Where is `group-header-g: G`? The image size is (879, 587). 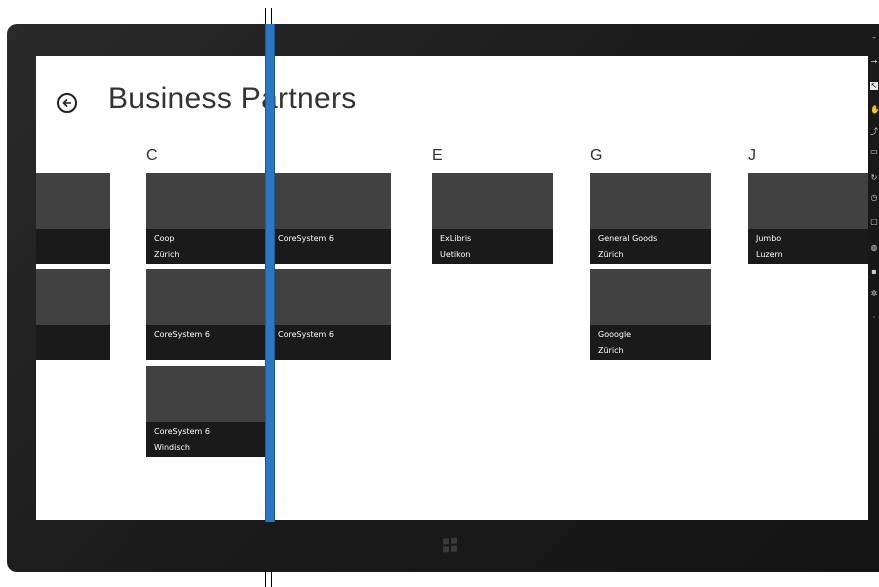 group-header-g: G is located at coordinates (596, 156).